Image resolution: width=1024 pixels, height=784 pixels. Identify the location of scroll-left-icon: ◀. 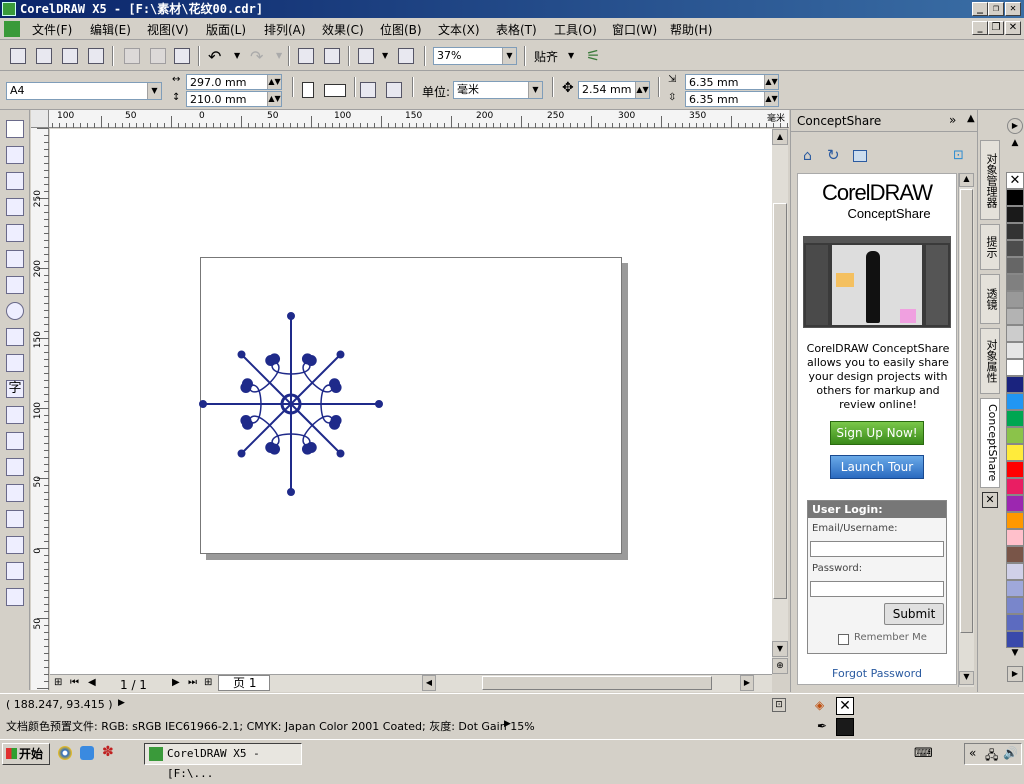
(429, 683).